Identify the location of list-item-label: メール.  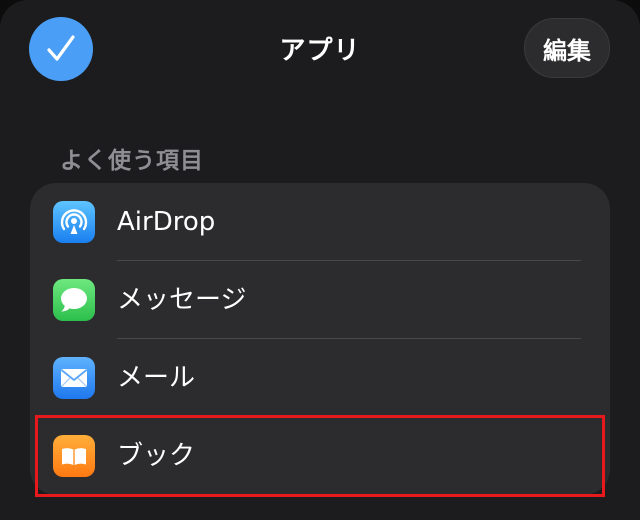
(156, 378).